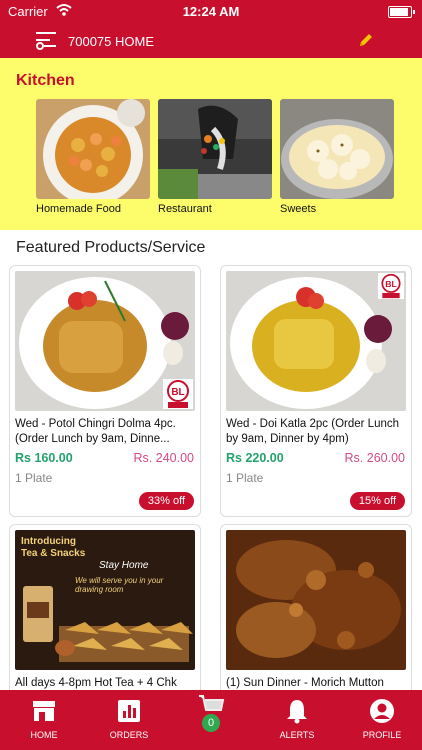  I want to click on filter-menu-icon, so click(46, 40).